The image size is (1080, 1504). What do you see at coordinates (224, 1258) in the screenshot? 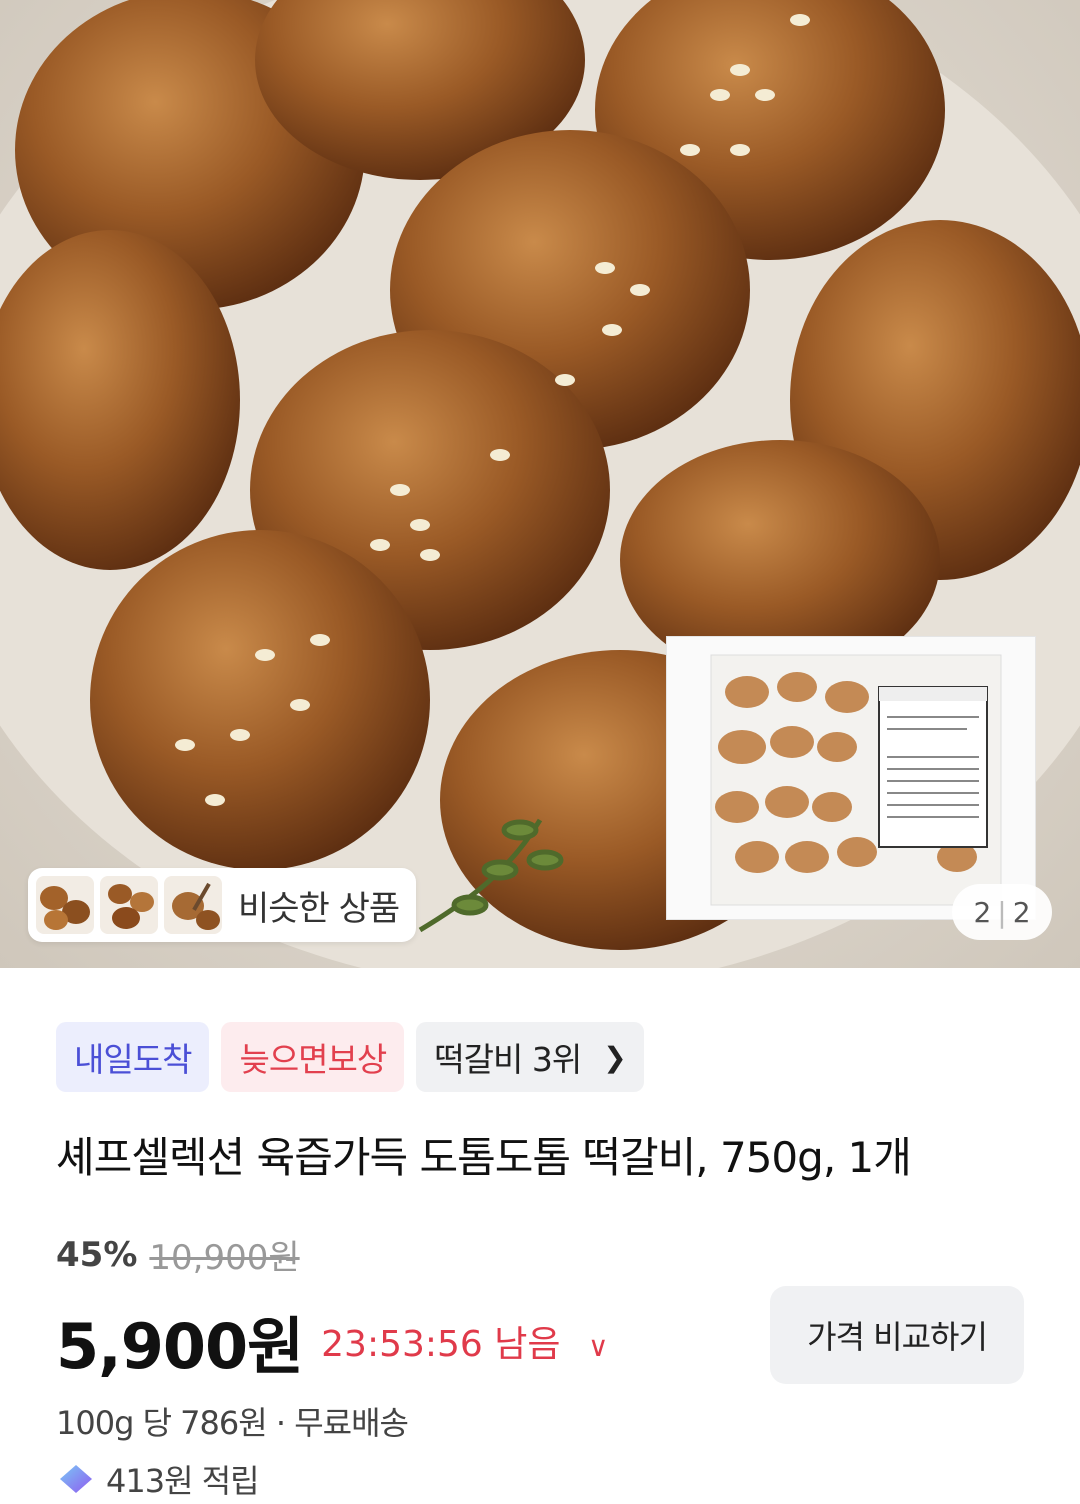
I see `original-price: 10,900원` at bounding box center [224, 1258].